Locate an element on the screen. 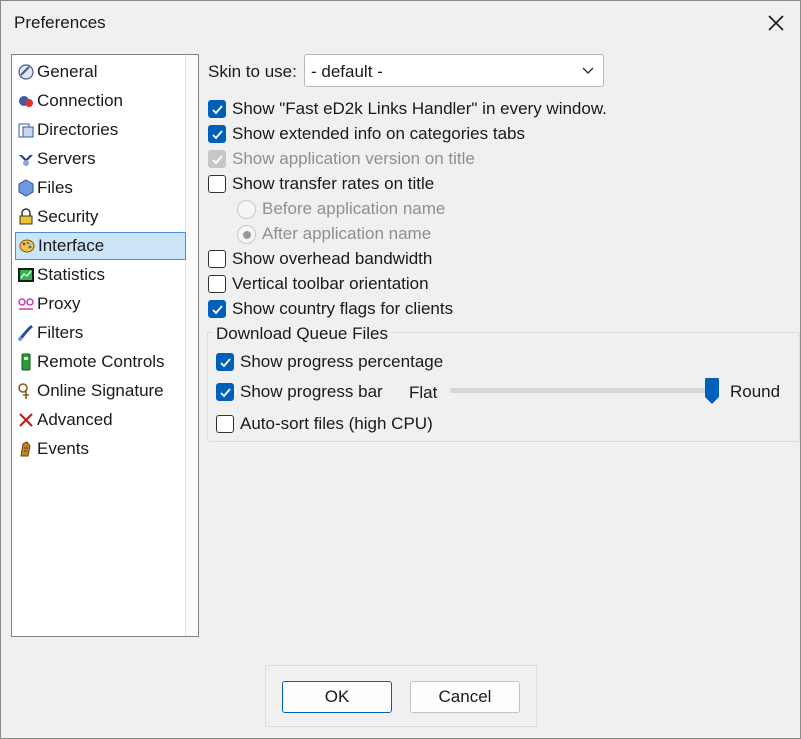 The image size is (801, 739). events-icon is located at coordinates (26, 449).